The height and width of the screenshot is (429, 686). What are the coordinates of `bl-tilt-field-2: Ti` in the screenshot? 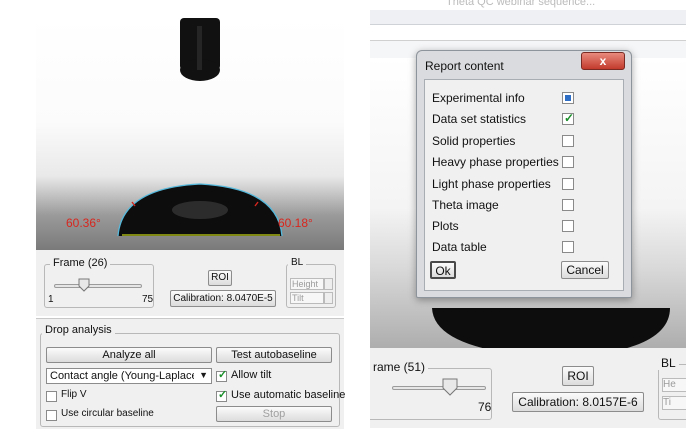 It's located at (674, 403).